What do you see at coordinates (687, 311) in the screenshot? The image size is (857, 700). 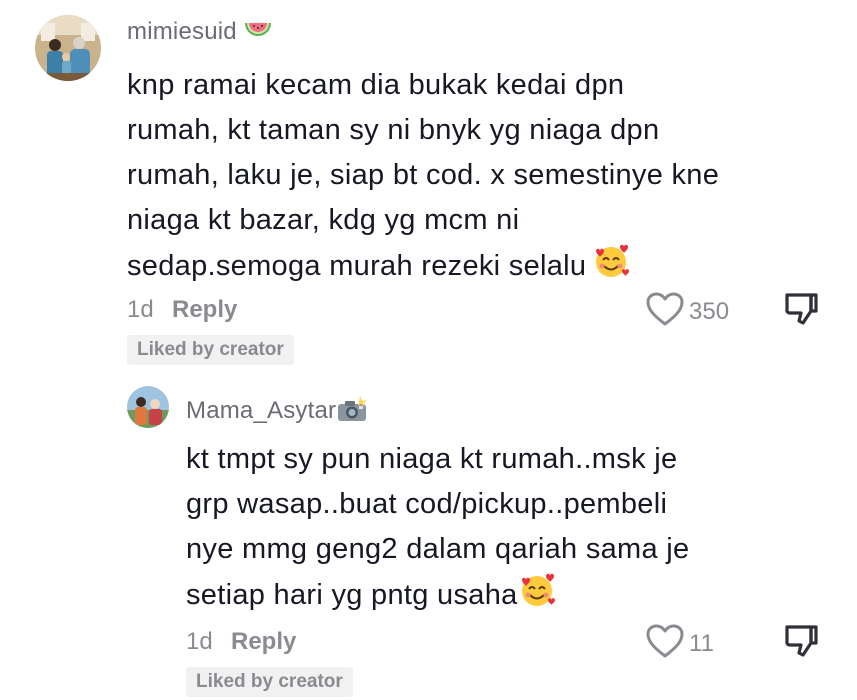 I see `like-button: 350` at bounding box center [687, 311].